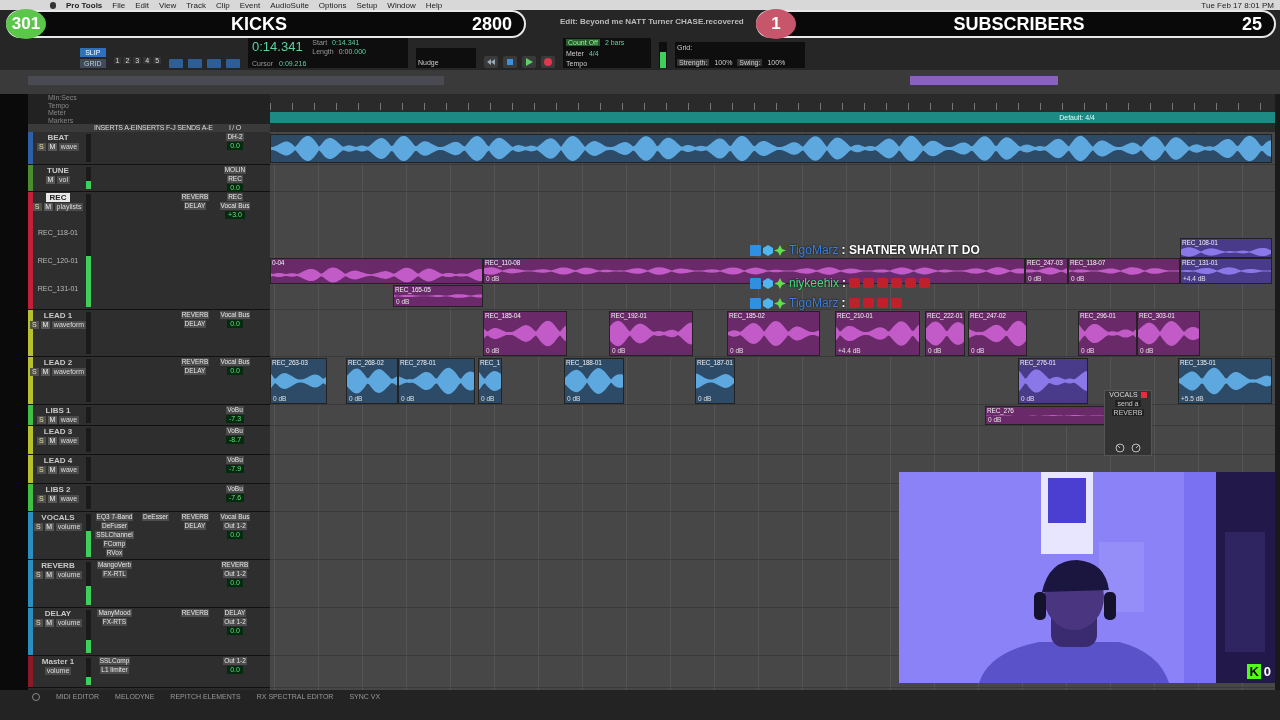 Image resolution: width=1280 pixels, height=720 pixels. What do you see at coordinates (84, 5) in the screenshot?
I see `menu-item: Pro Tools` at bounding box center [84, 5].